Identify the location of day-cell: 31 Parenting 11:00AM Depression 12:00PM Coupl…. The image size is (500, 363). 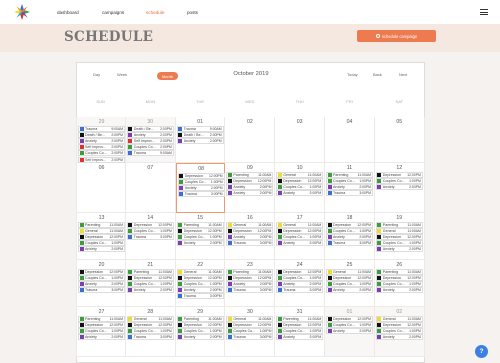
(300, 332).